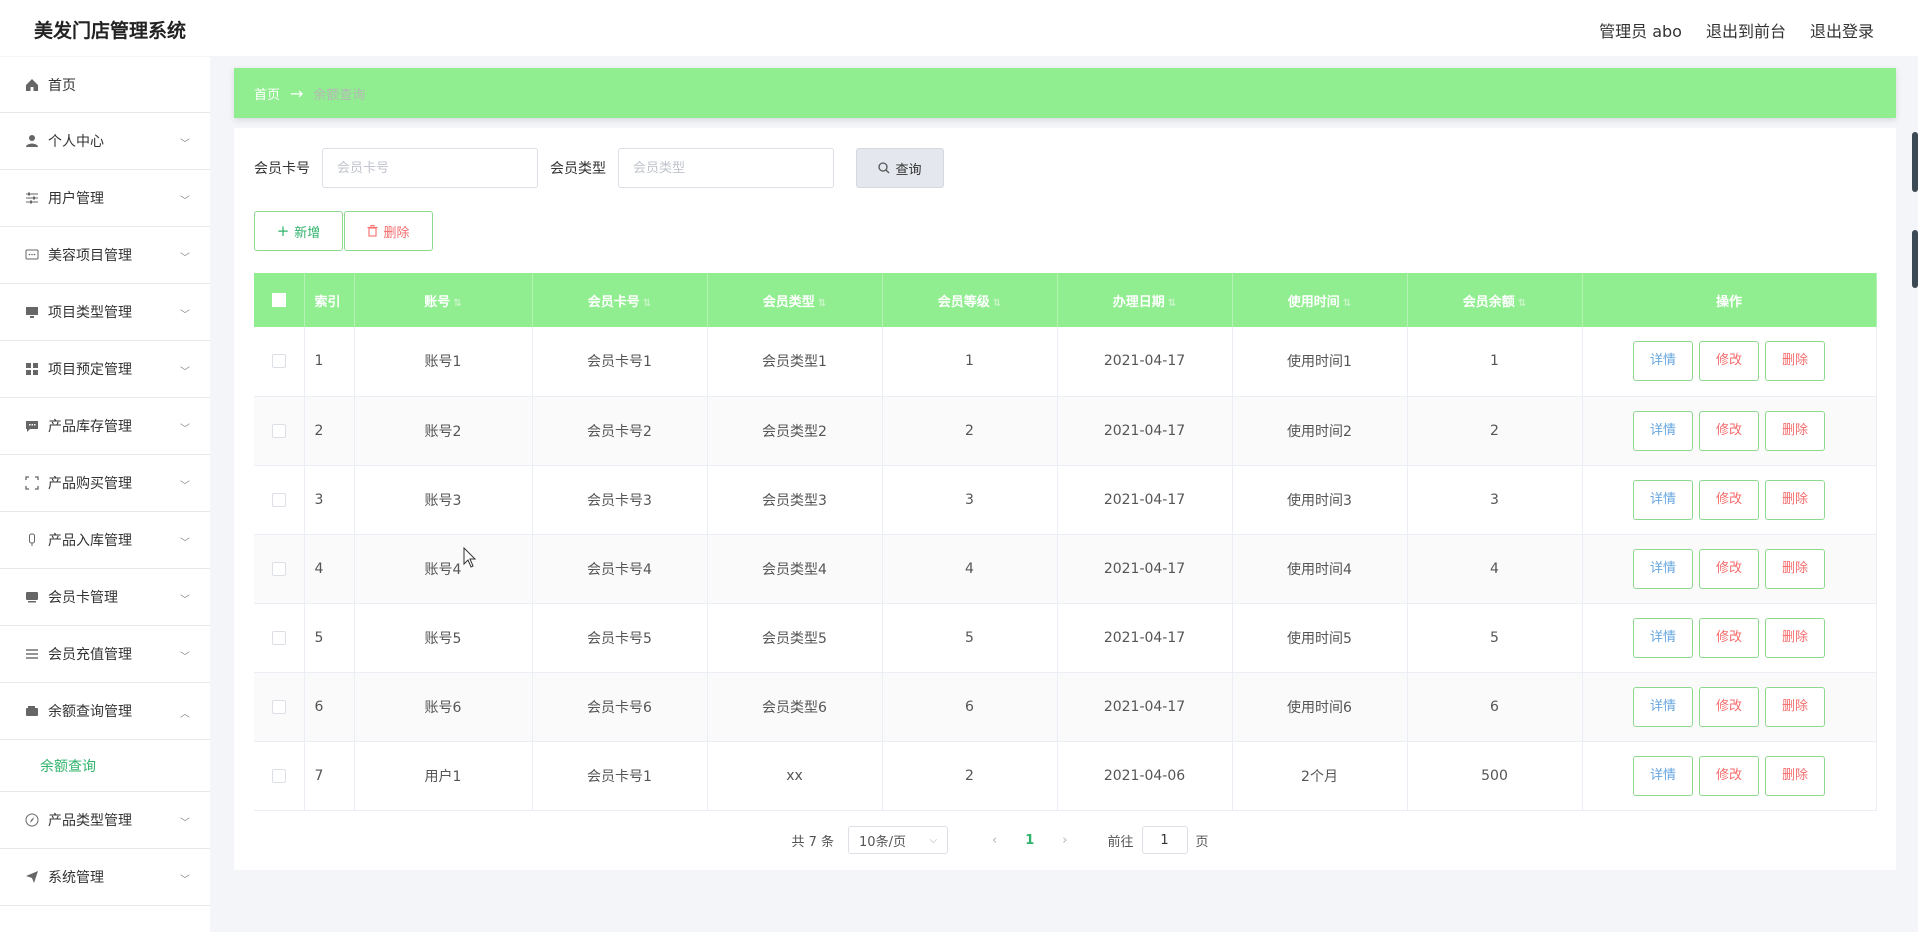  Describe the element at coordinates (795, 638) in the screenshot. I see `cell-card-type: 会员类型5` at that location.